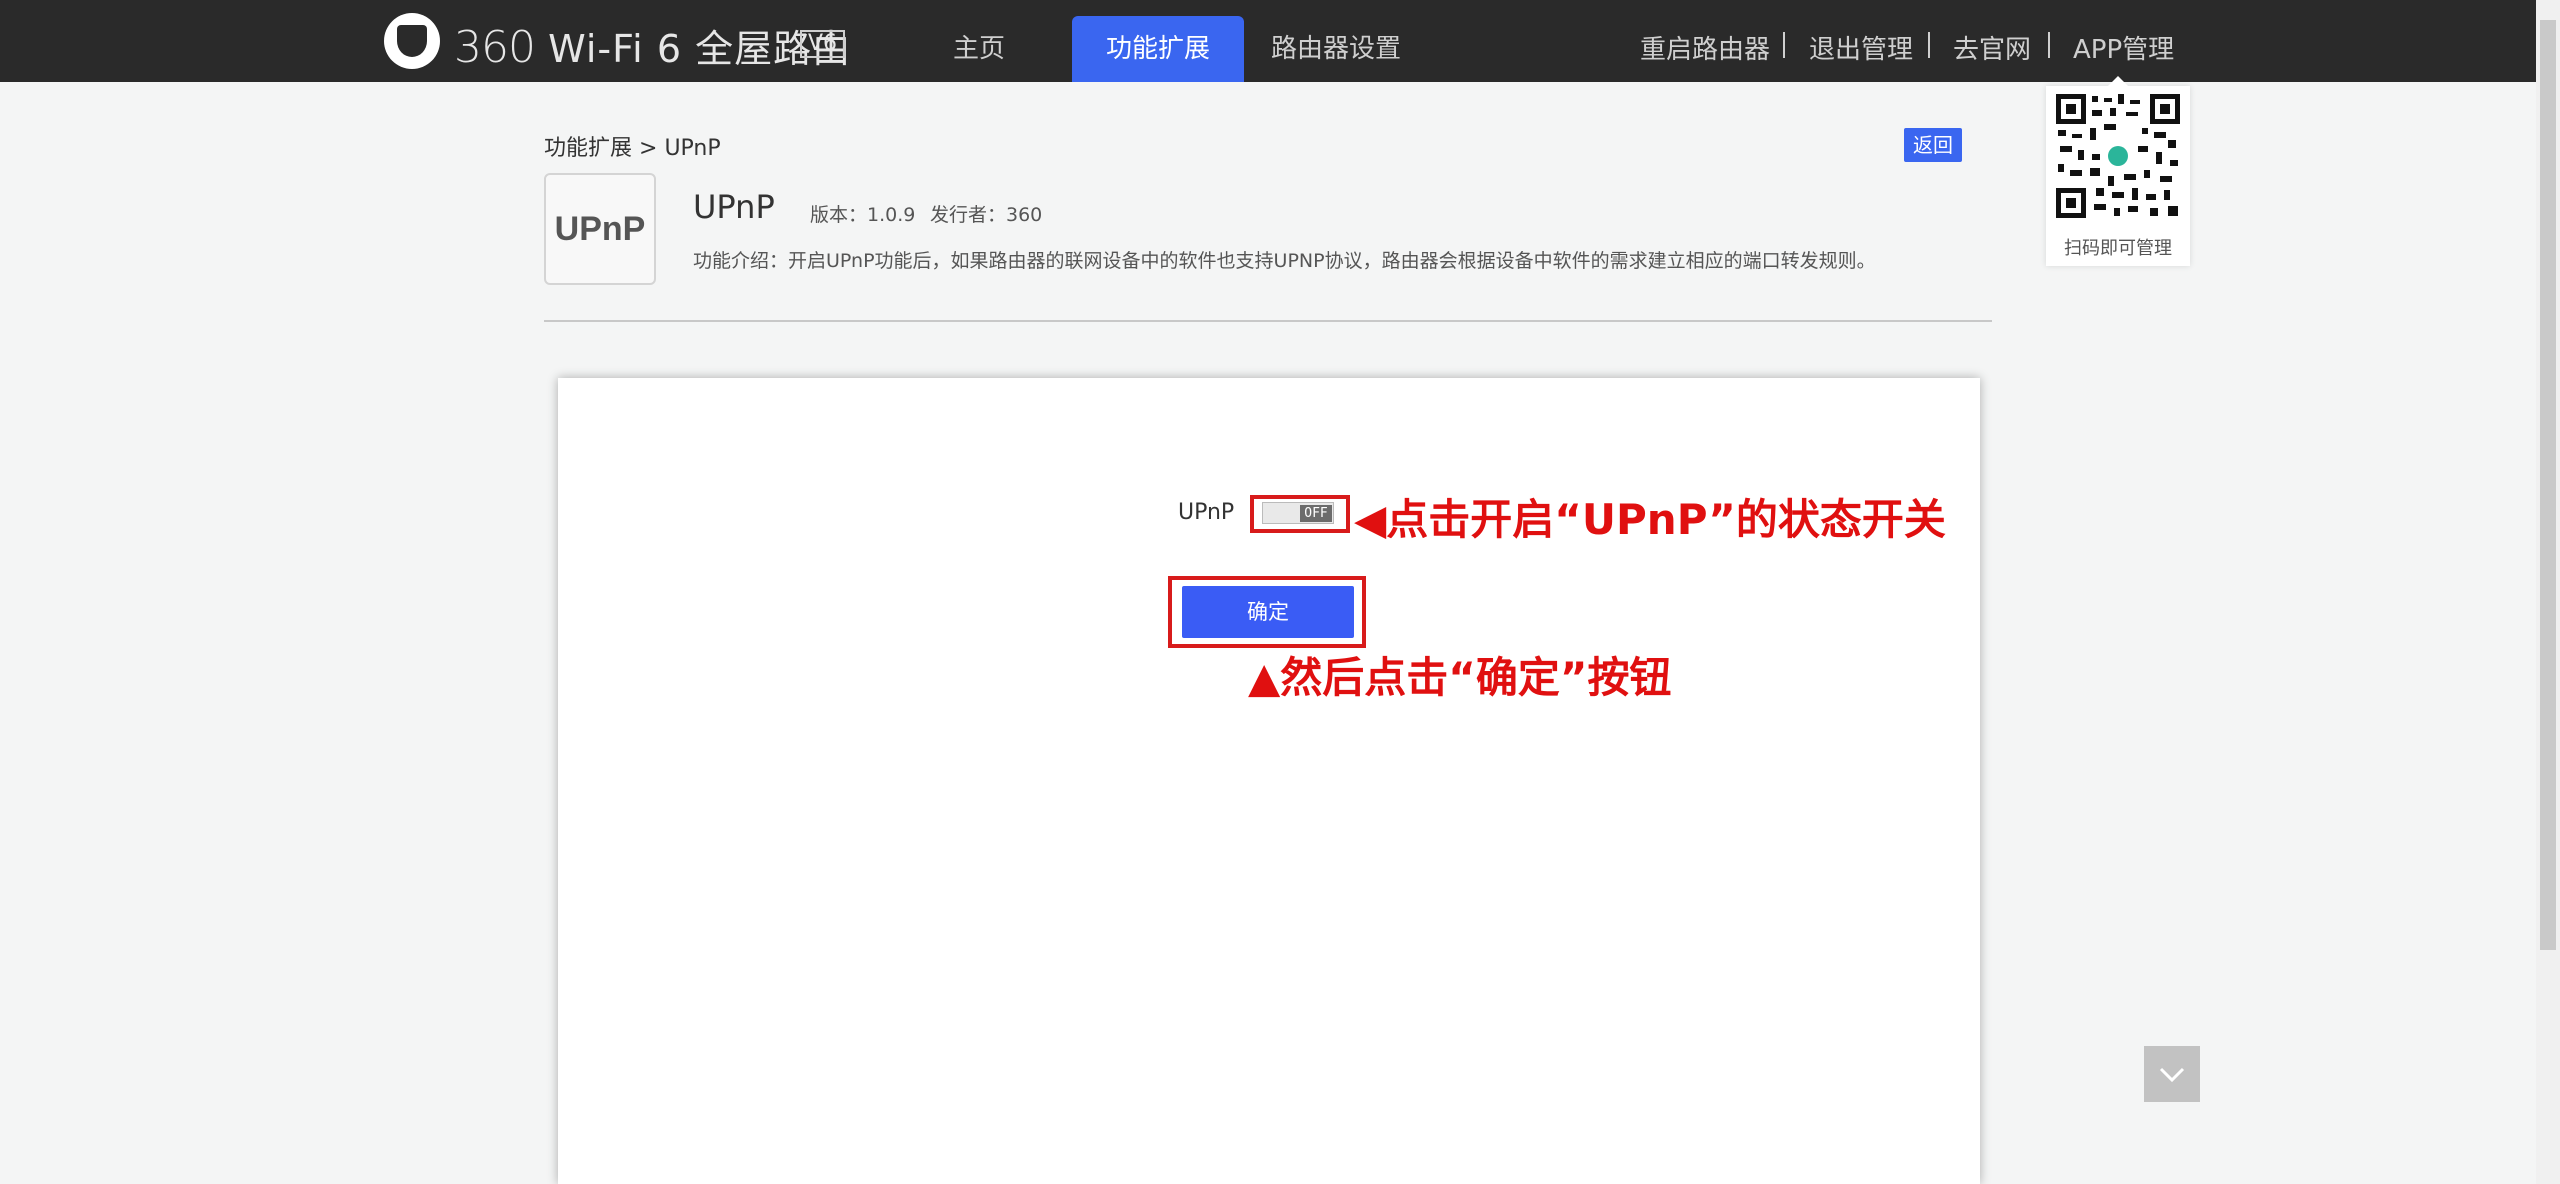 The image size is (2560, 1184). Describe the element at coordinates (1861, 50) in the screenshot. I see `logout-link: 退出管理` at that location.